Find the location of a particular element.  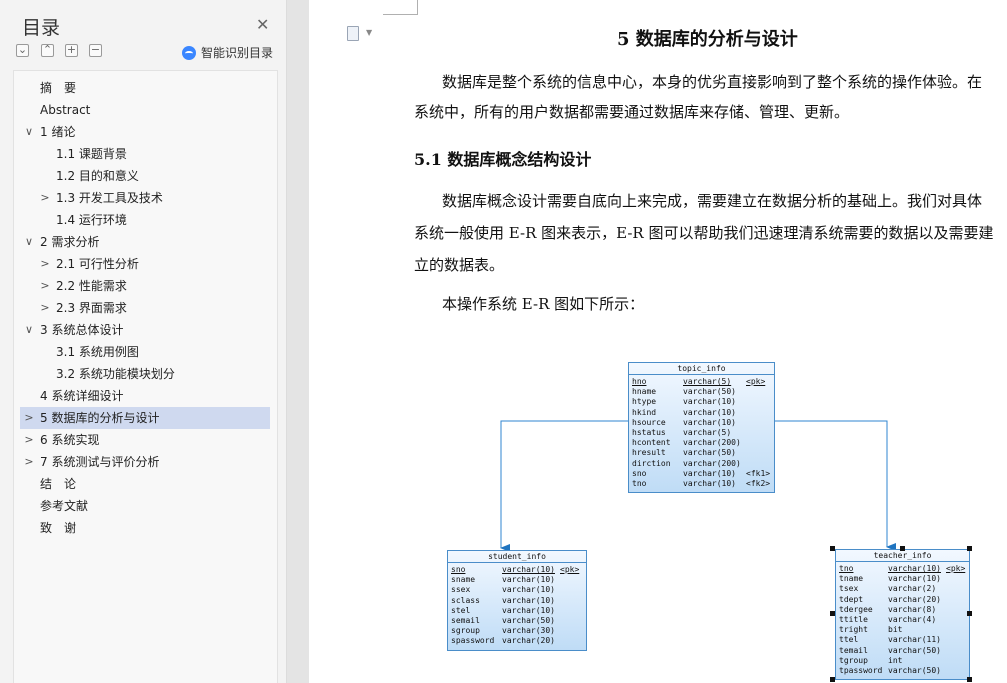

toc-item: >2.1 可行性分析 is located at coordinates (145, 264).